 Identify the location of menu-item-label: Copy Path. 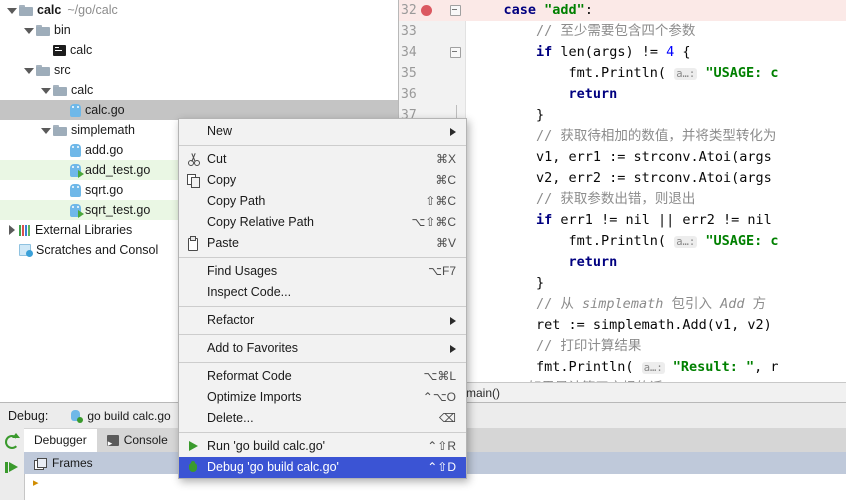
(236, 201).